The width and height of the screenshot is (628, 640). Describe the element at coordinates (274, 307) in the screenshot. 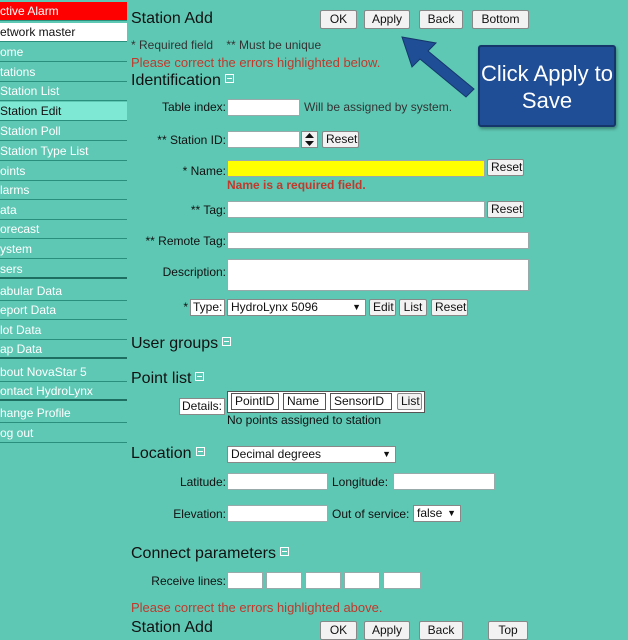

I see `type-select-value: HydroLynx 5096` at that location.